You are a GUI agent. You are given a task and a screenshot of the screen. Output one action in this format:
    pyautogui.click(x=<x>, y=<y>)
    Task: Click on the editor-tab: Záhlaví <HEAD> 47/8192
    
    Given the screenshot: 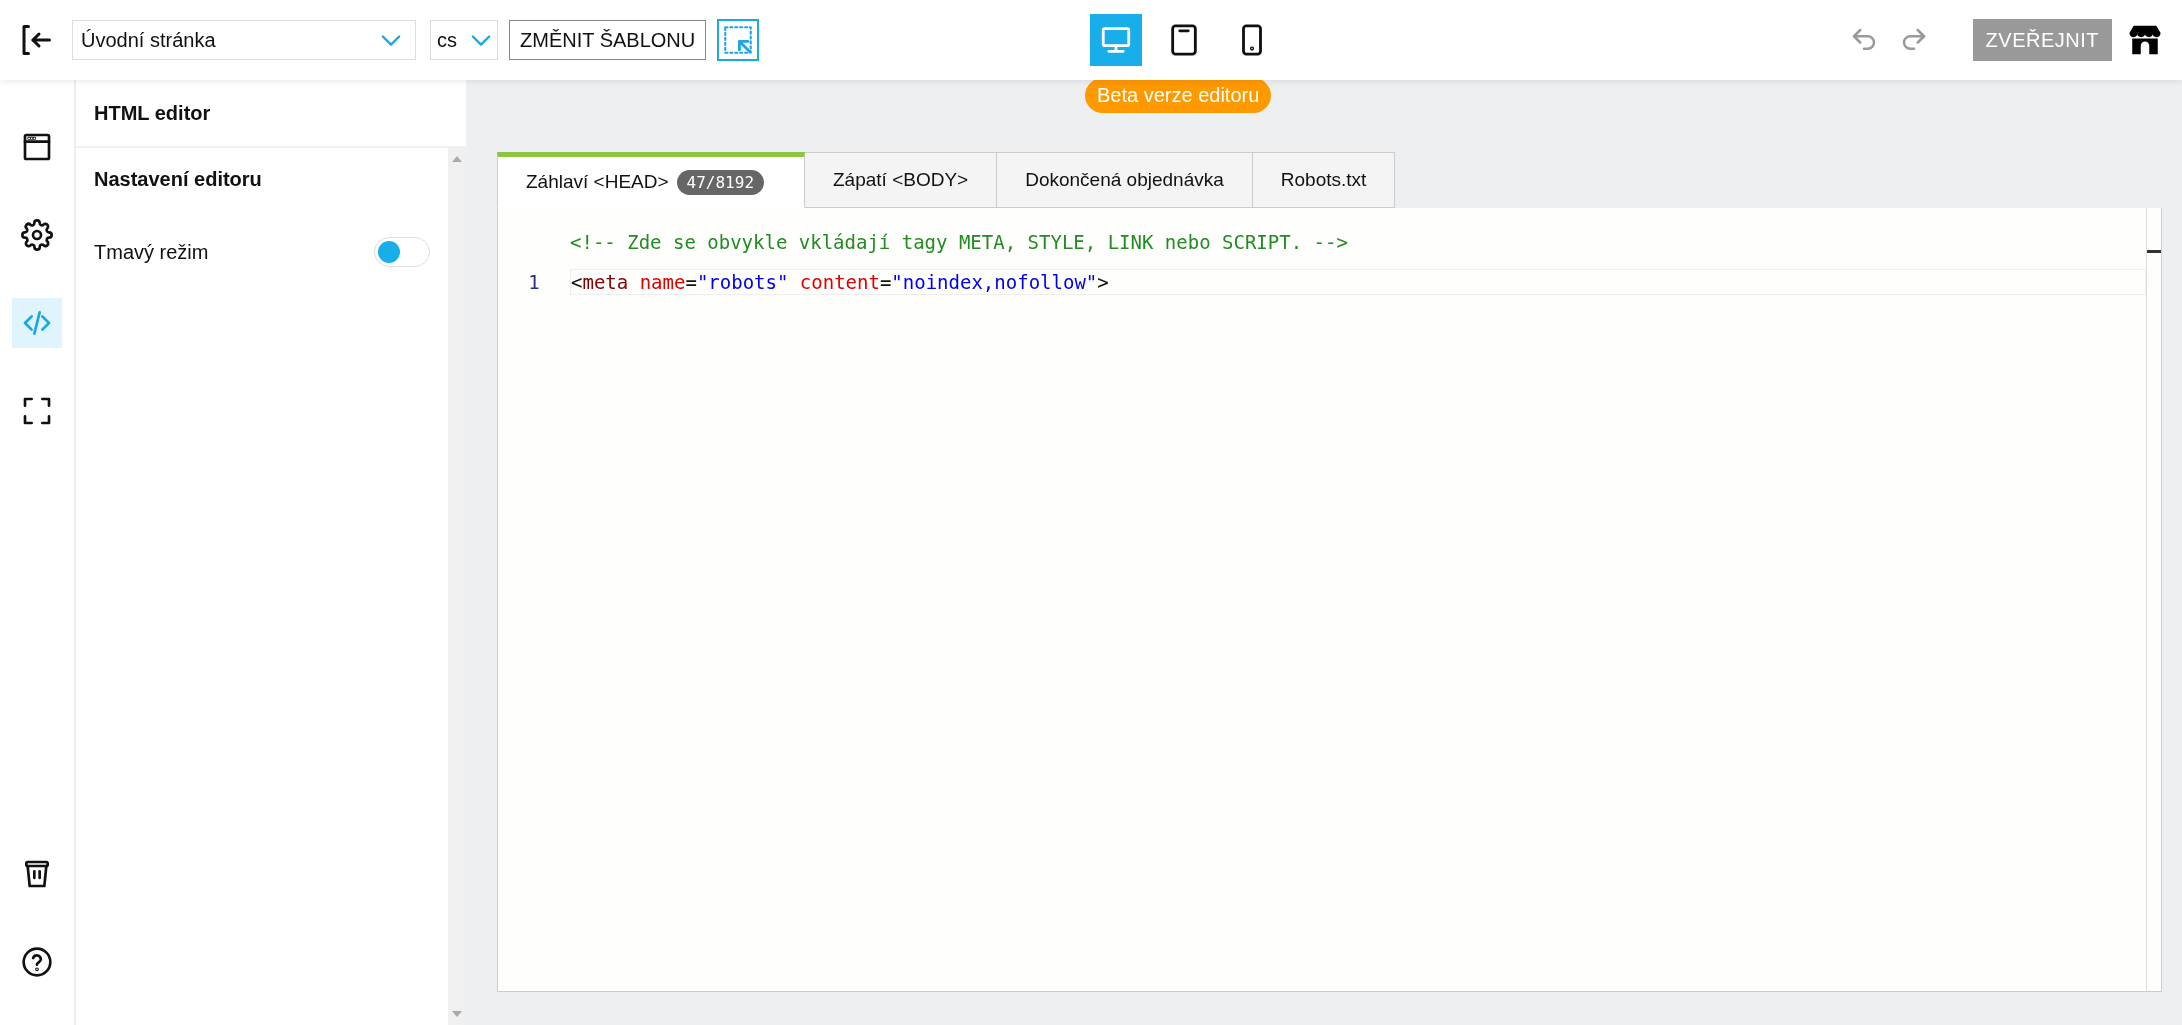 What is the action you would take?
    pyautogui.click(x=651, y=180)
    